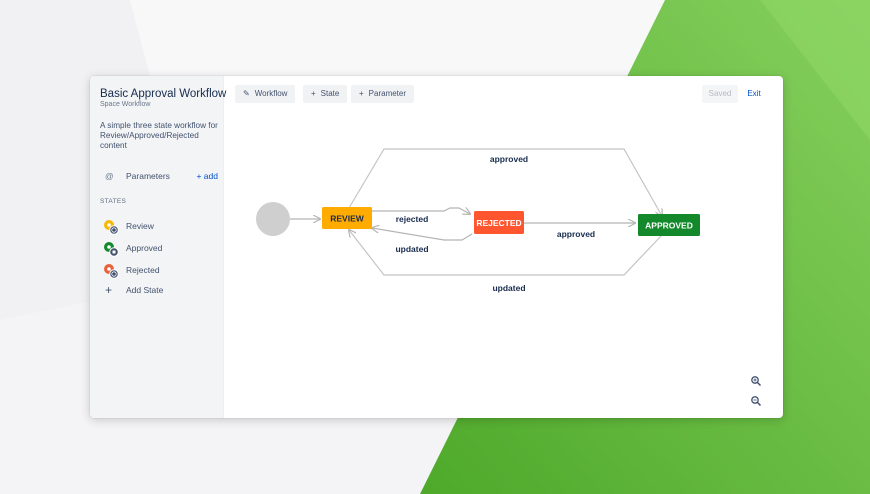 This screenshot has width=870, height=494. I want to click on at-icon: @, so click(109, 176).